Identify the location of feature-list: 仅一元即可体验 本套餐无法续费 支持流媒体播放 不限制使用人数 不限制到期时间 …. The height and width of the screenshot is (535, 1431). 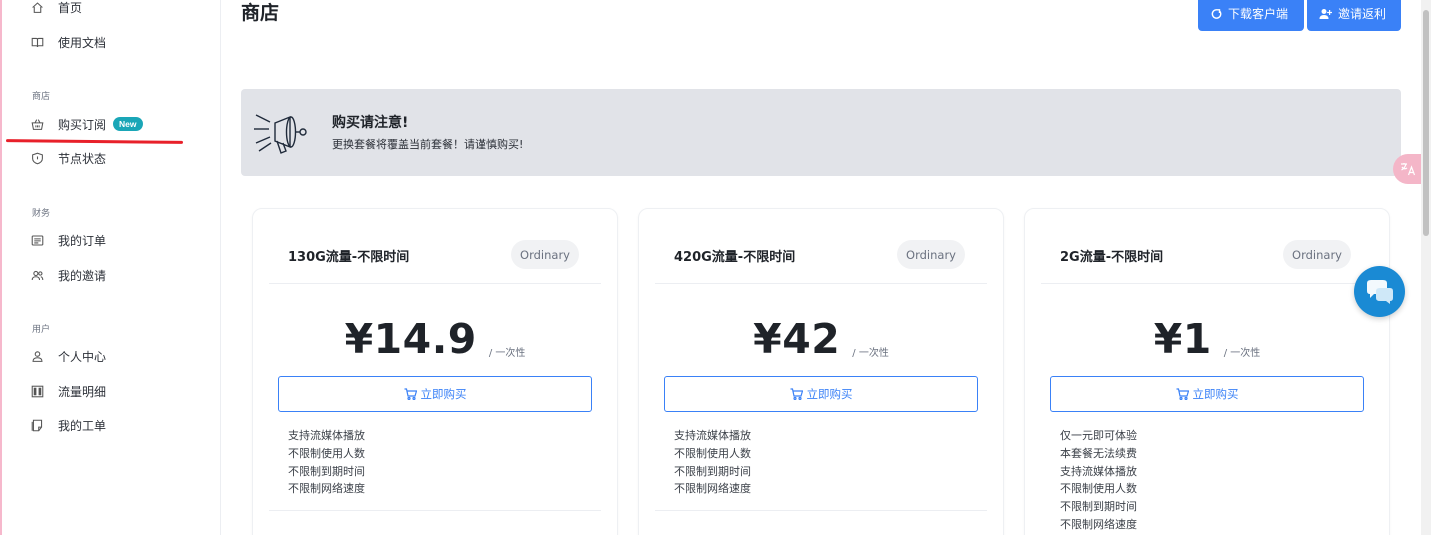
(1098, 480).